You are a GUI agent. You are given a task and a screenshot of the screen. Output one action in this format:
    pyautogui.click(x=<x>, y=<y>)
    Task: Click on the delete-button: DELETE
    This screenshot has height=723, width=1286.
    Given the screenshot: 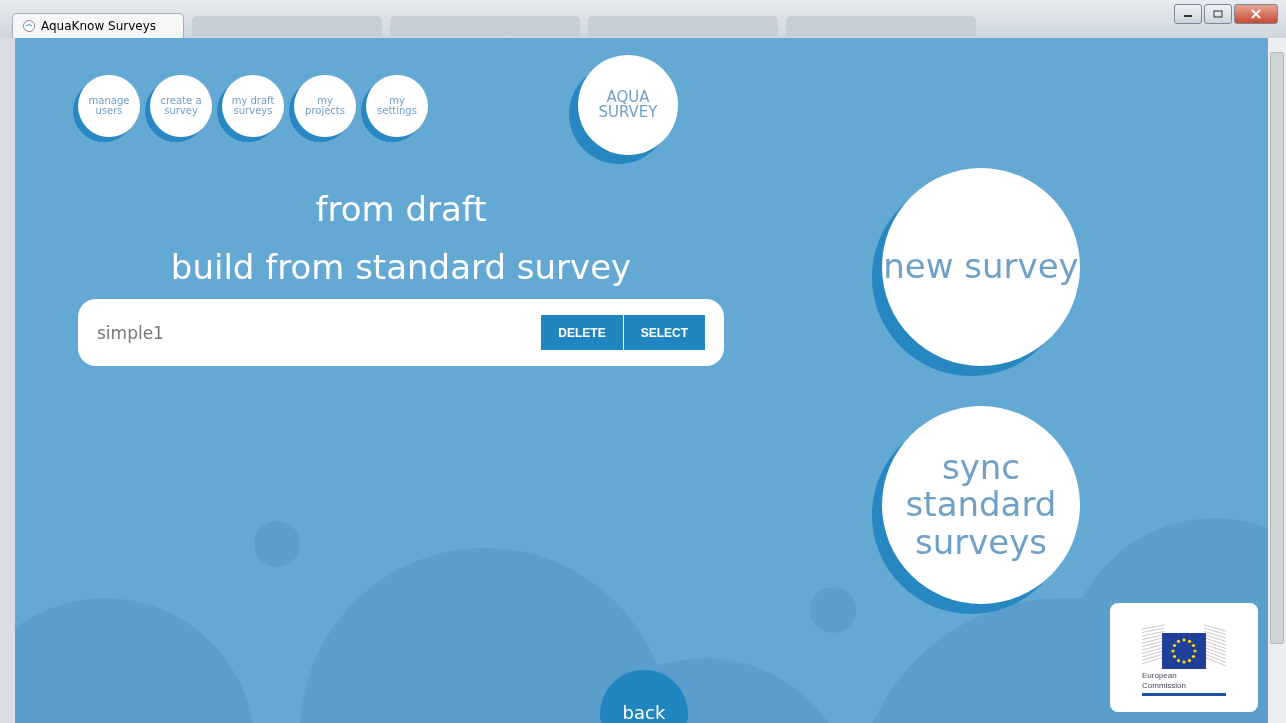 What is the action you would take?
    pyautogui.click(x=582, y=332)
    